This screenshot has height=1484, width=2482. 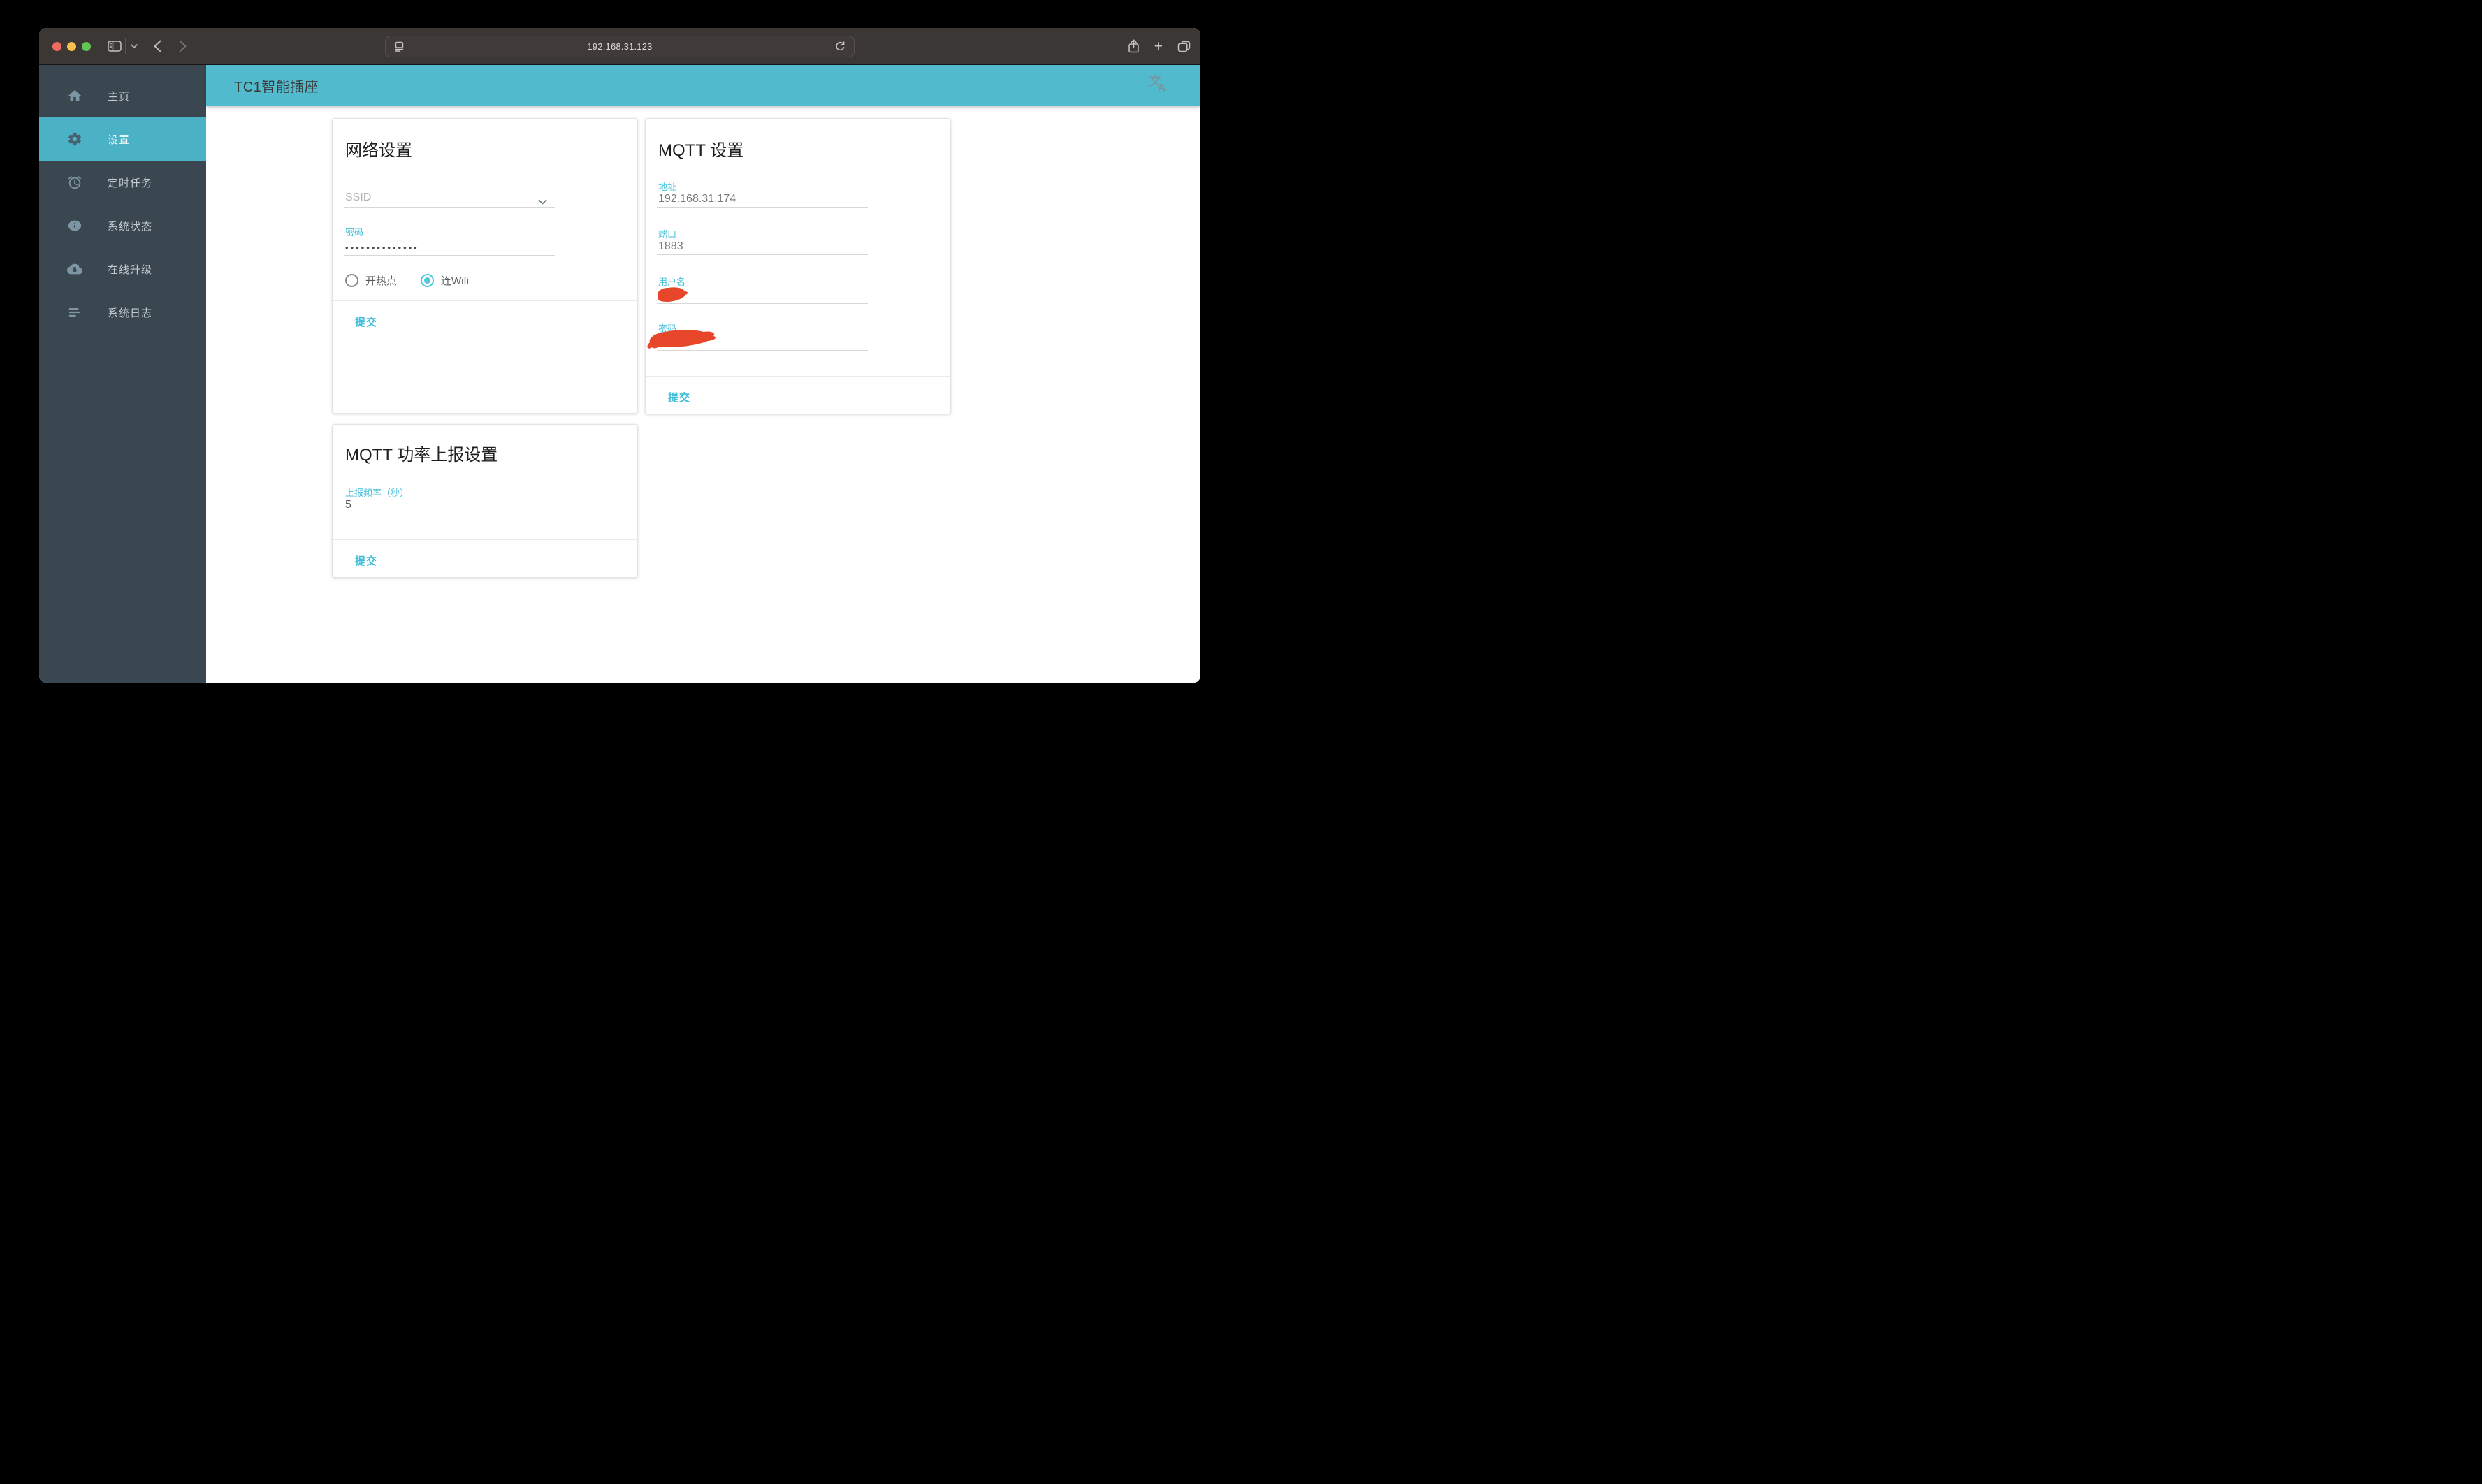 I want to click on home-icon, so click(x=74, y=95).